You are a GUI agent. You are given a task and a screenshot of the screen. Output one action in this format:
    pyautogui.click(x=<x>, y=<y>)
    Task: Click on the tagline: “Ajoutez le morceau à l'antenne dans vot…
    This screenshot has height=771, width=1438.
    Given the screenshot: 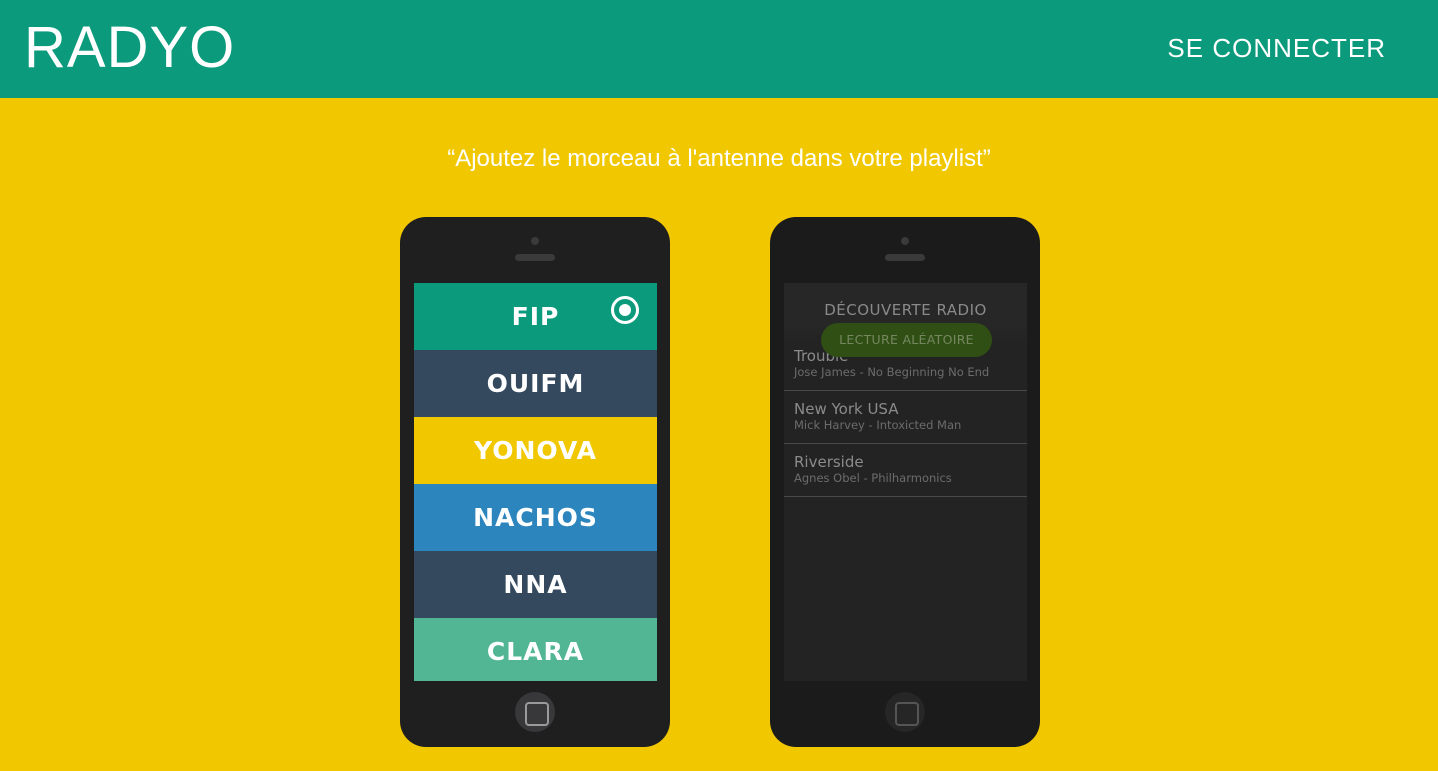 What is the action you would take?
    pyautogui.click(x=719, y=158)
    